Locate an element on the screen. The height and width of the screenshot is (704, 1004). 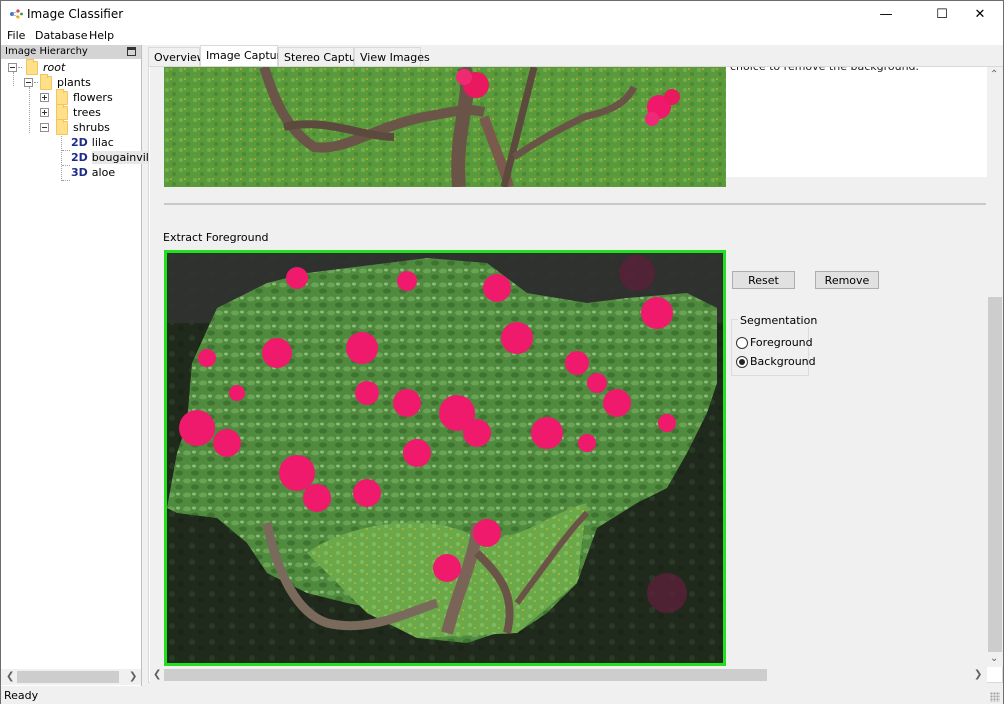
radio-label: Foreground is located at coordinates (781, 342).